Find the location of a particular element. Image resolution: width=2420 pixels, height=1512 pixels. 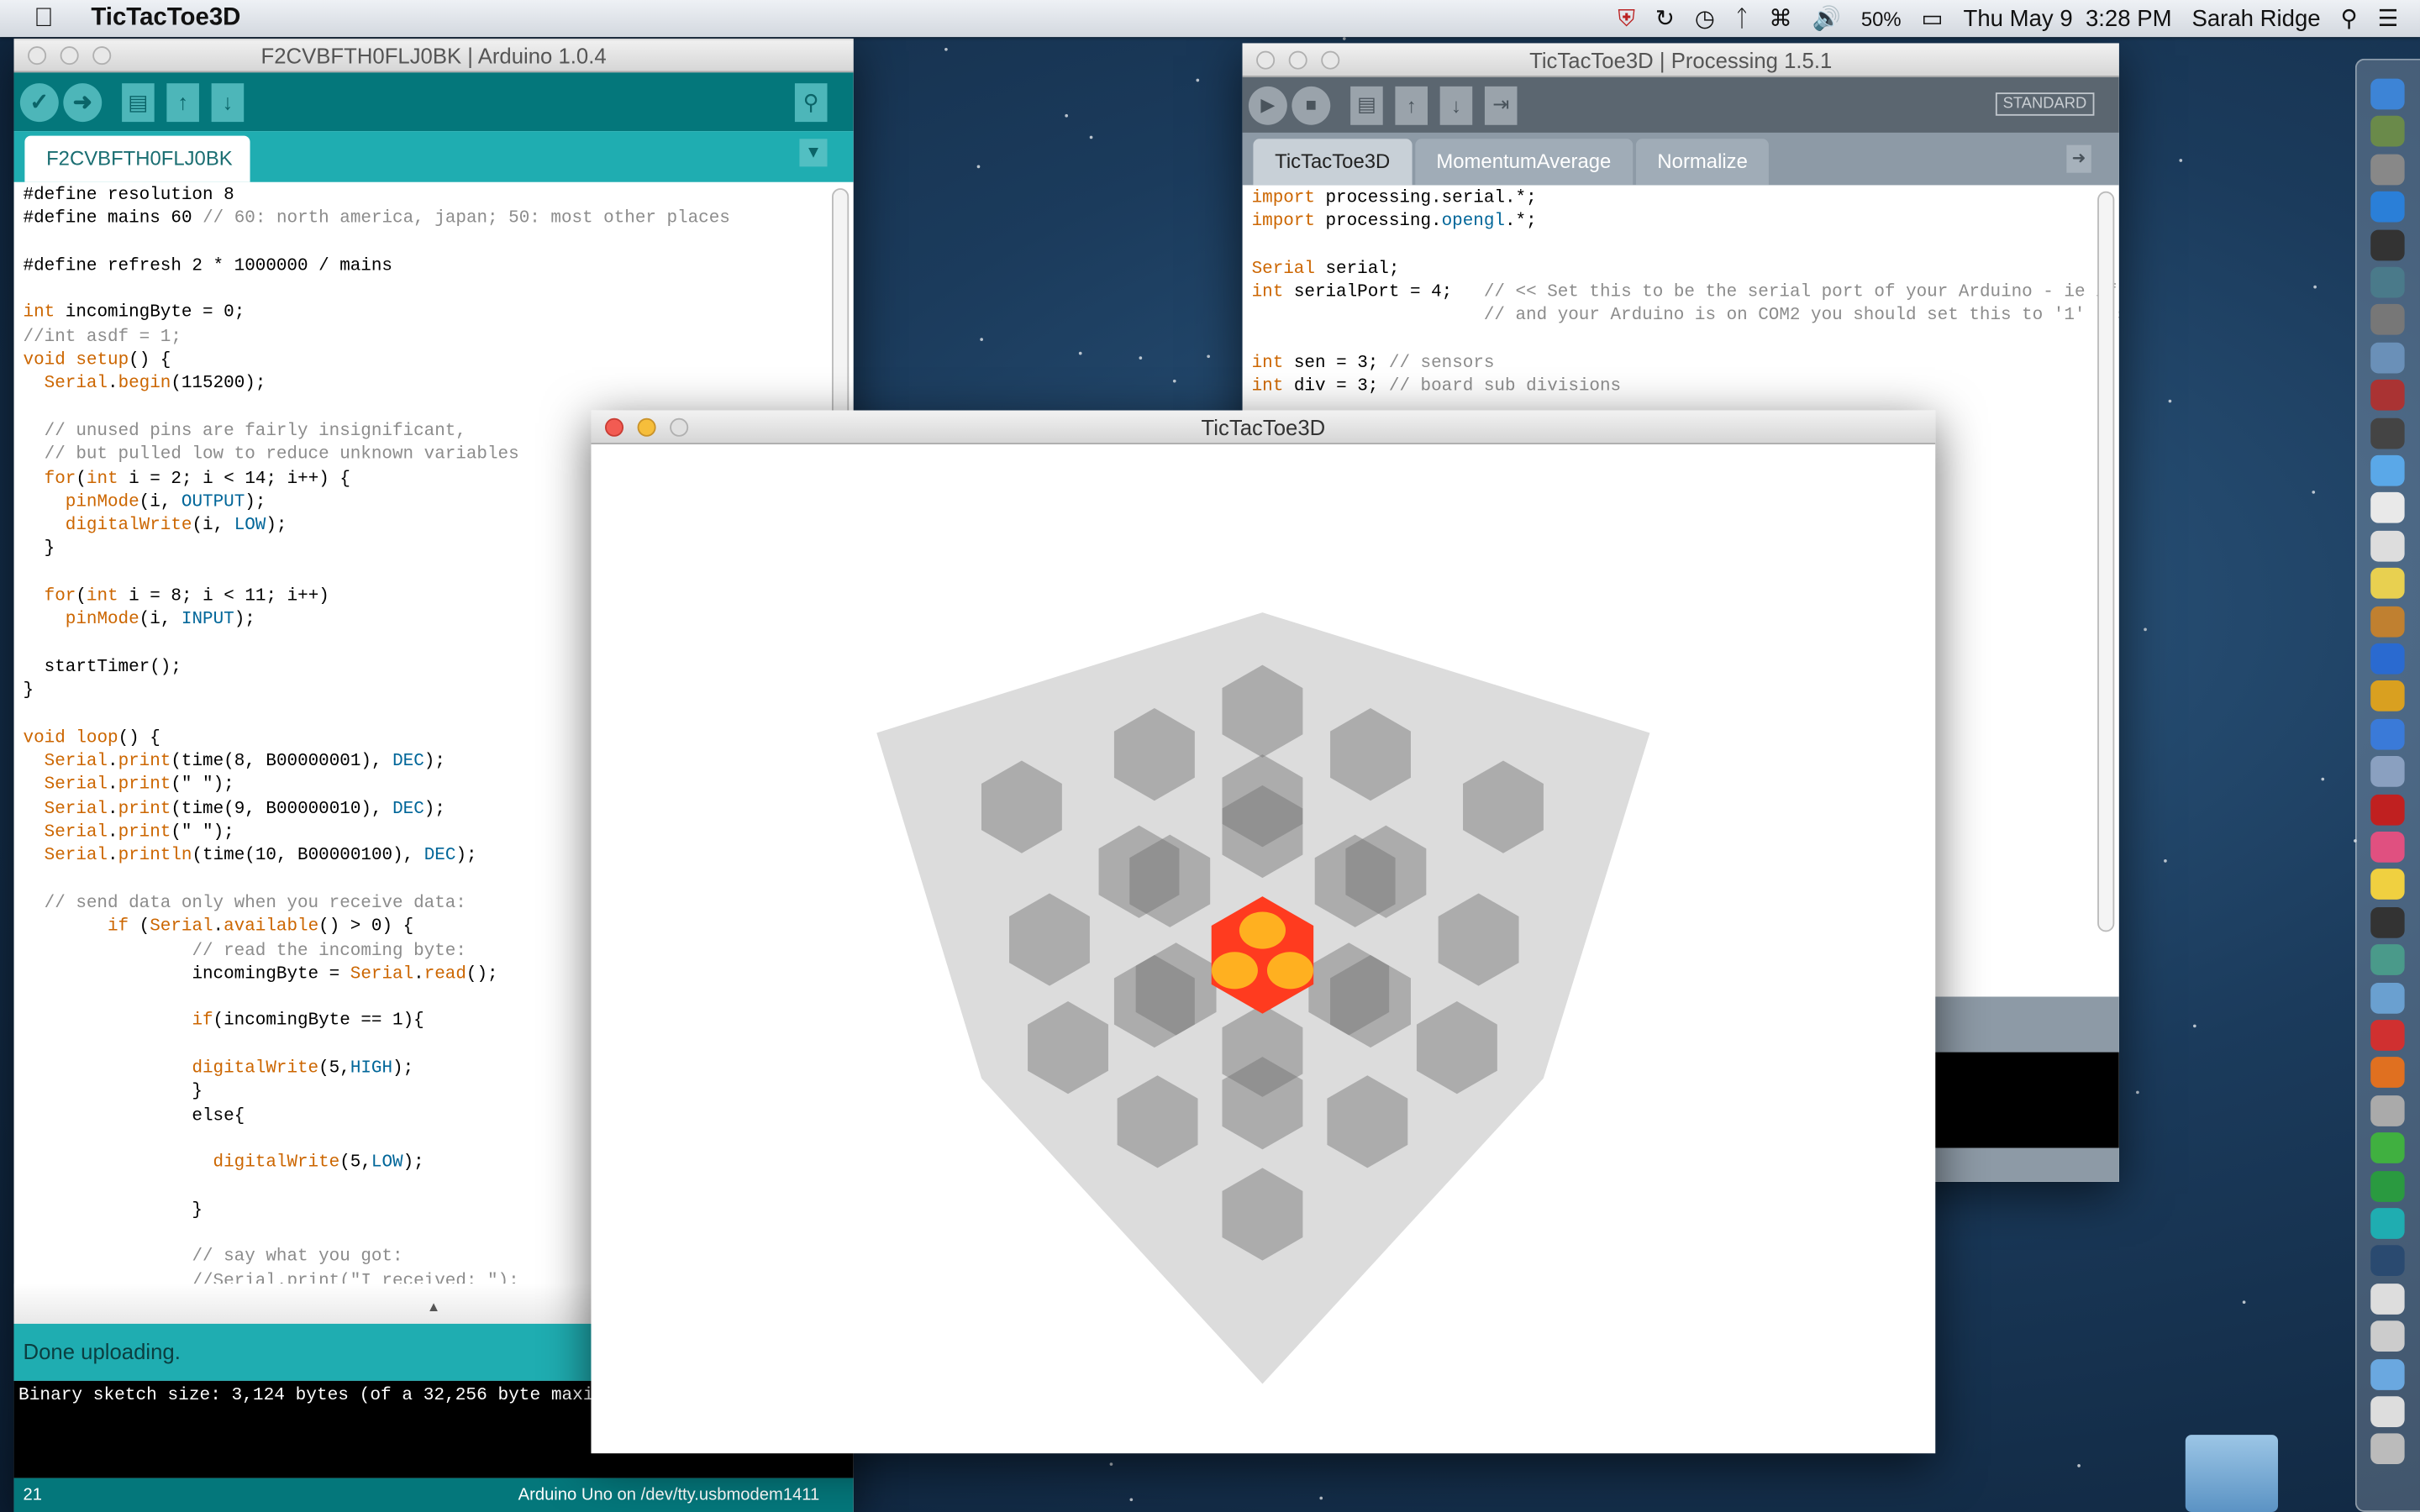

dock-photo-browser-icon is located at coordinates (2388, 132).